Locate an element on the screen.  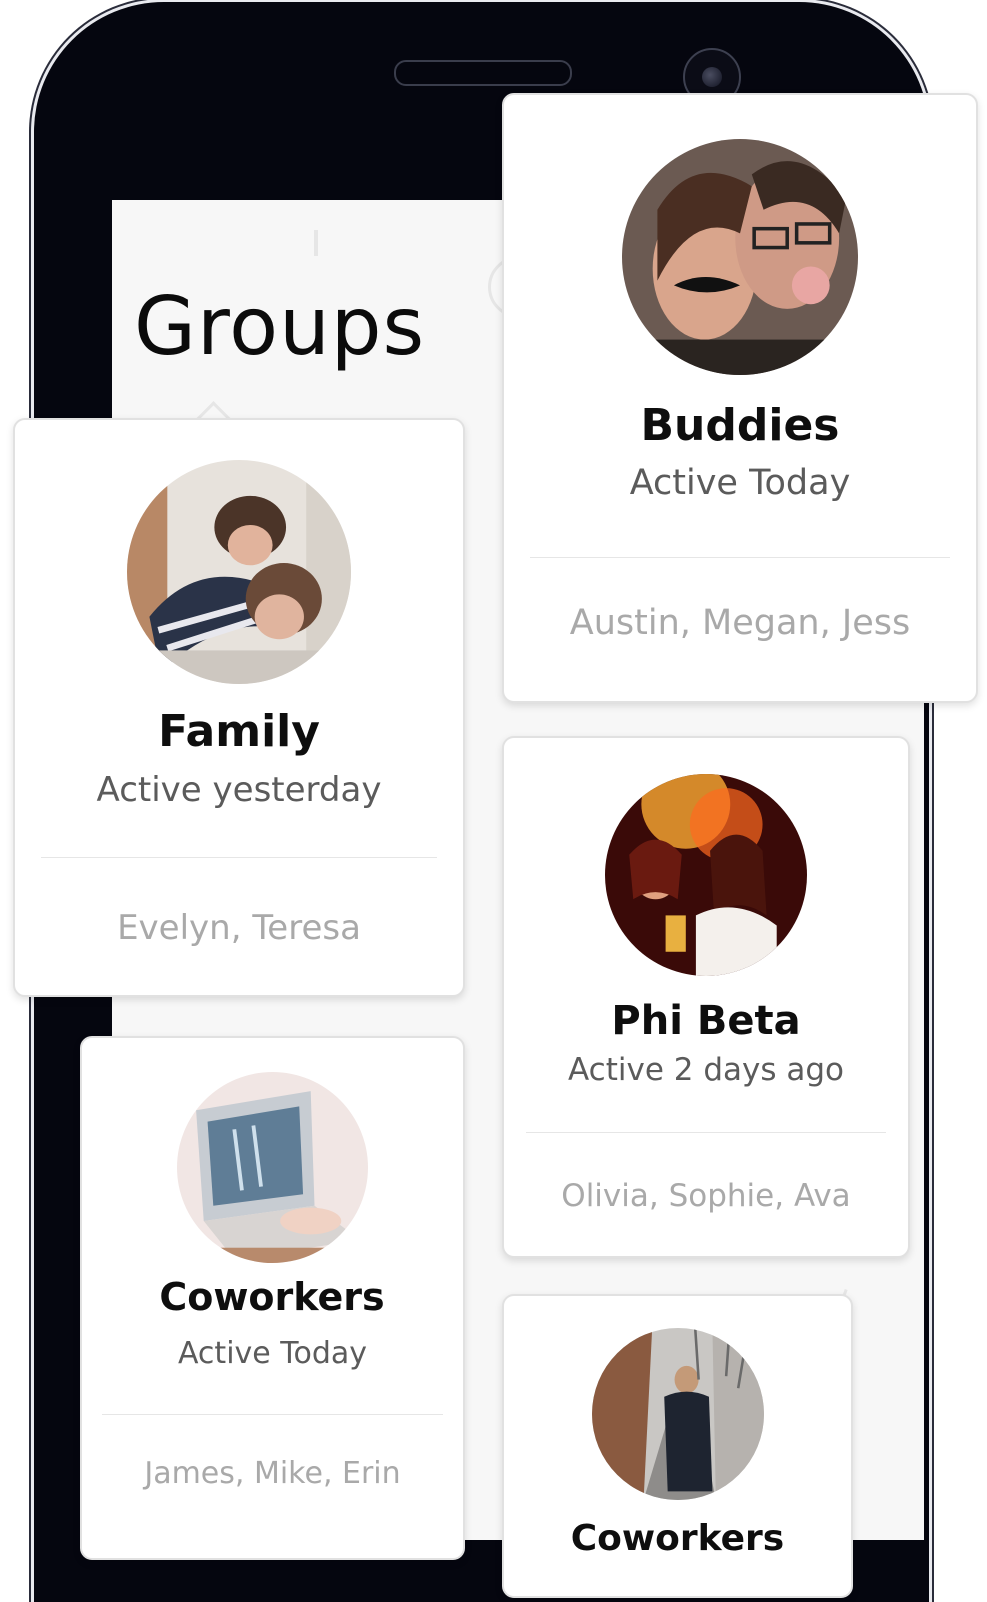
group-card-coworkers: Coworkers Active Today James, Mike, Erin is located at coordinates (272, 1298).